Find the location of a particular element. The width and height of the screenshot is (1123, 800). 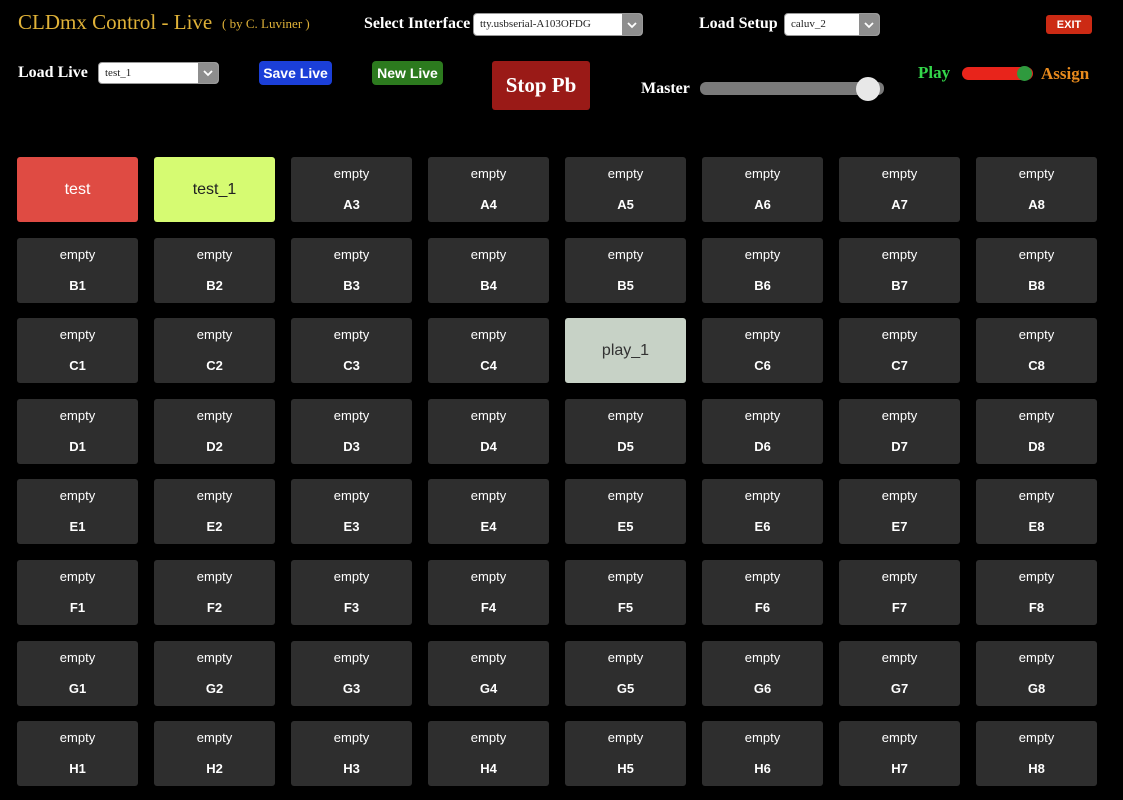

cue-slot: empty B8 is located at coordinates (1036, 270).